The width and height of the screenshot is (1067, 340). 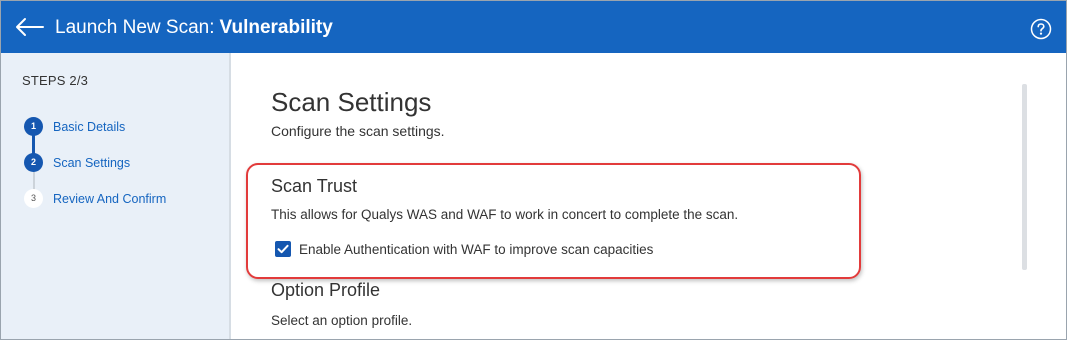 I want to click on scan-type-label: Vulnerability, so click(x=276, y=27).